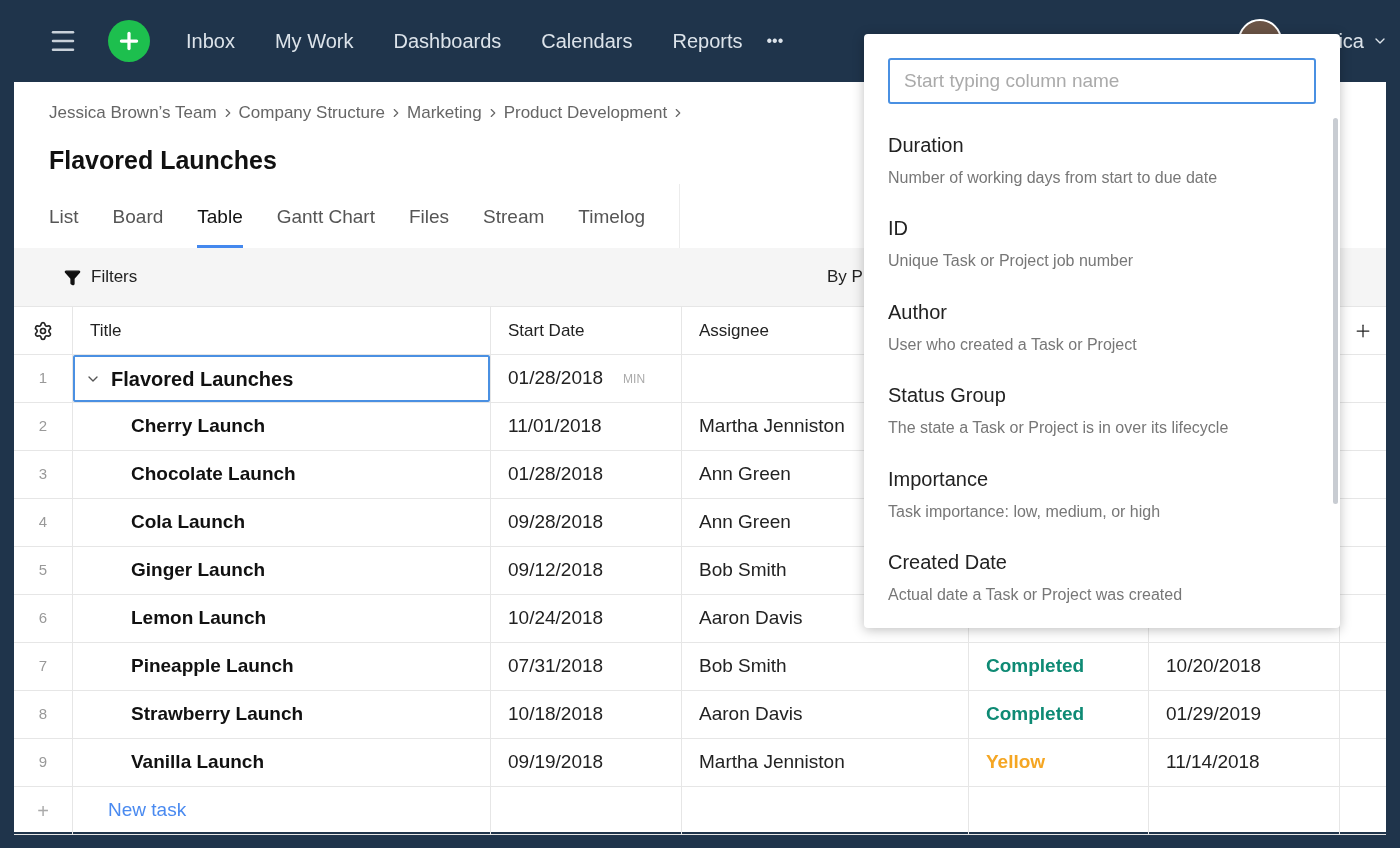 This screenshot has width=1400, height=848. What do you see at coordinates (1011, 261) in the screenshot?
I see `column-option-description: Unique Task or Project job number` at bounding box center [1011, 261].